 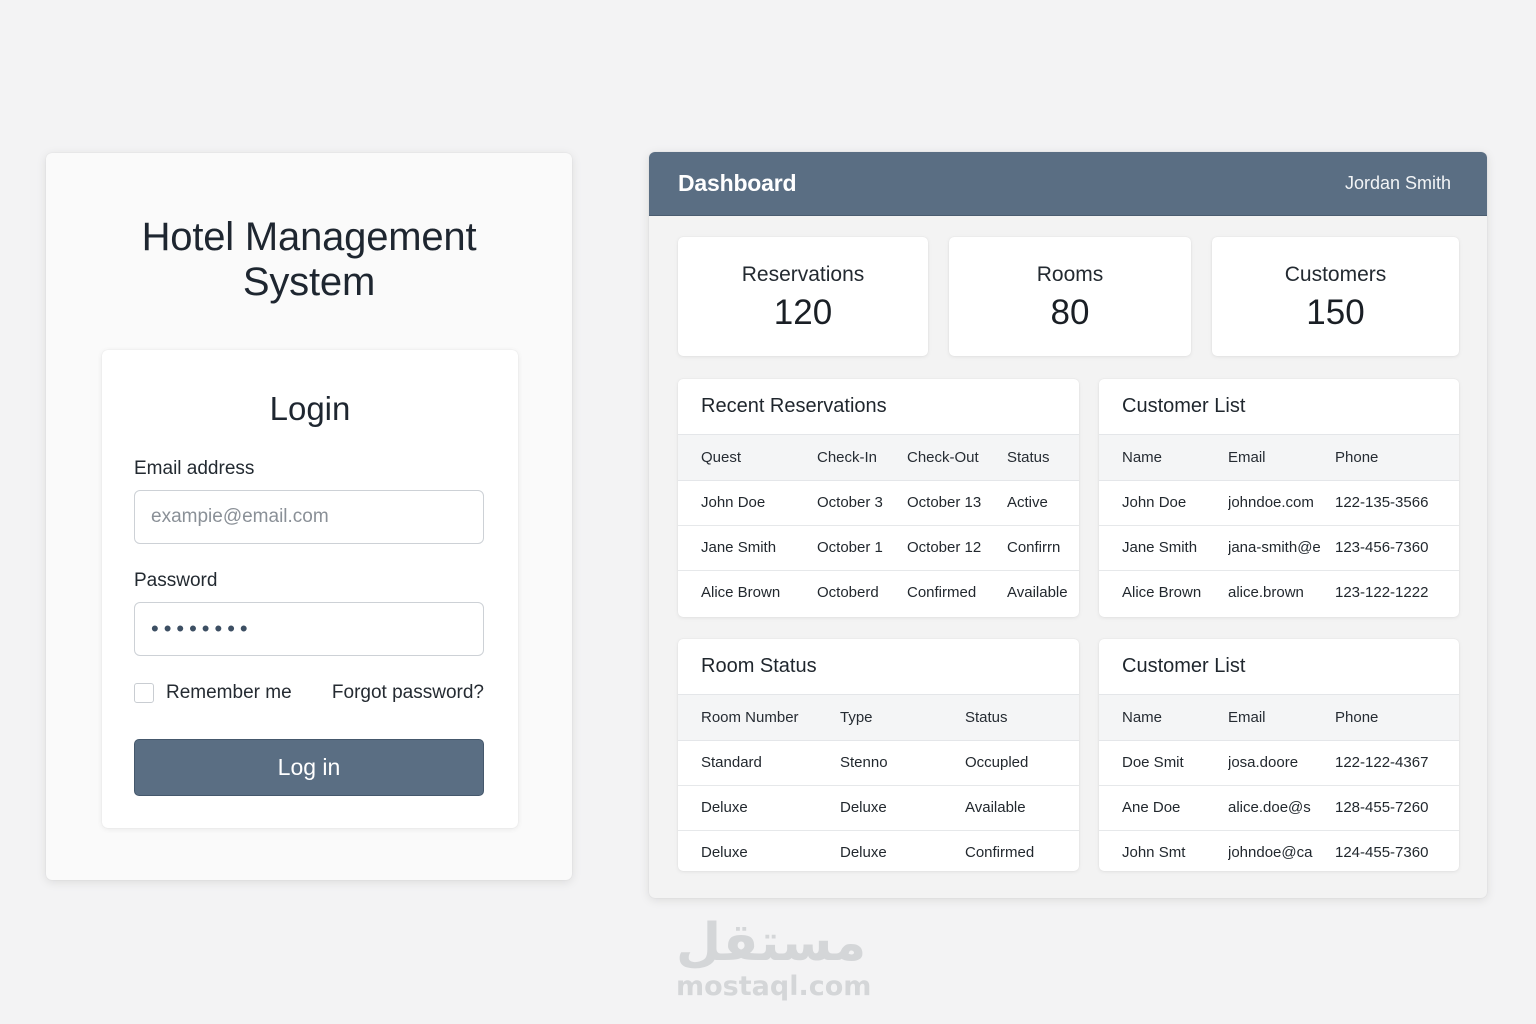 What do you see at coordinates (1397, 763) in the screenshot?
I see `table-cell: 122-122-4367` at bounding box center [1397, 763].